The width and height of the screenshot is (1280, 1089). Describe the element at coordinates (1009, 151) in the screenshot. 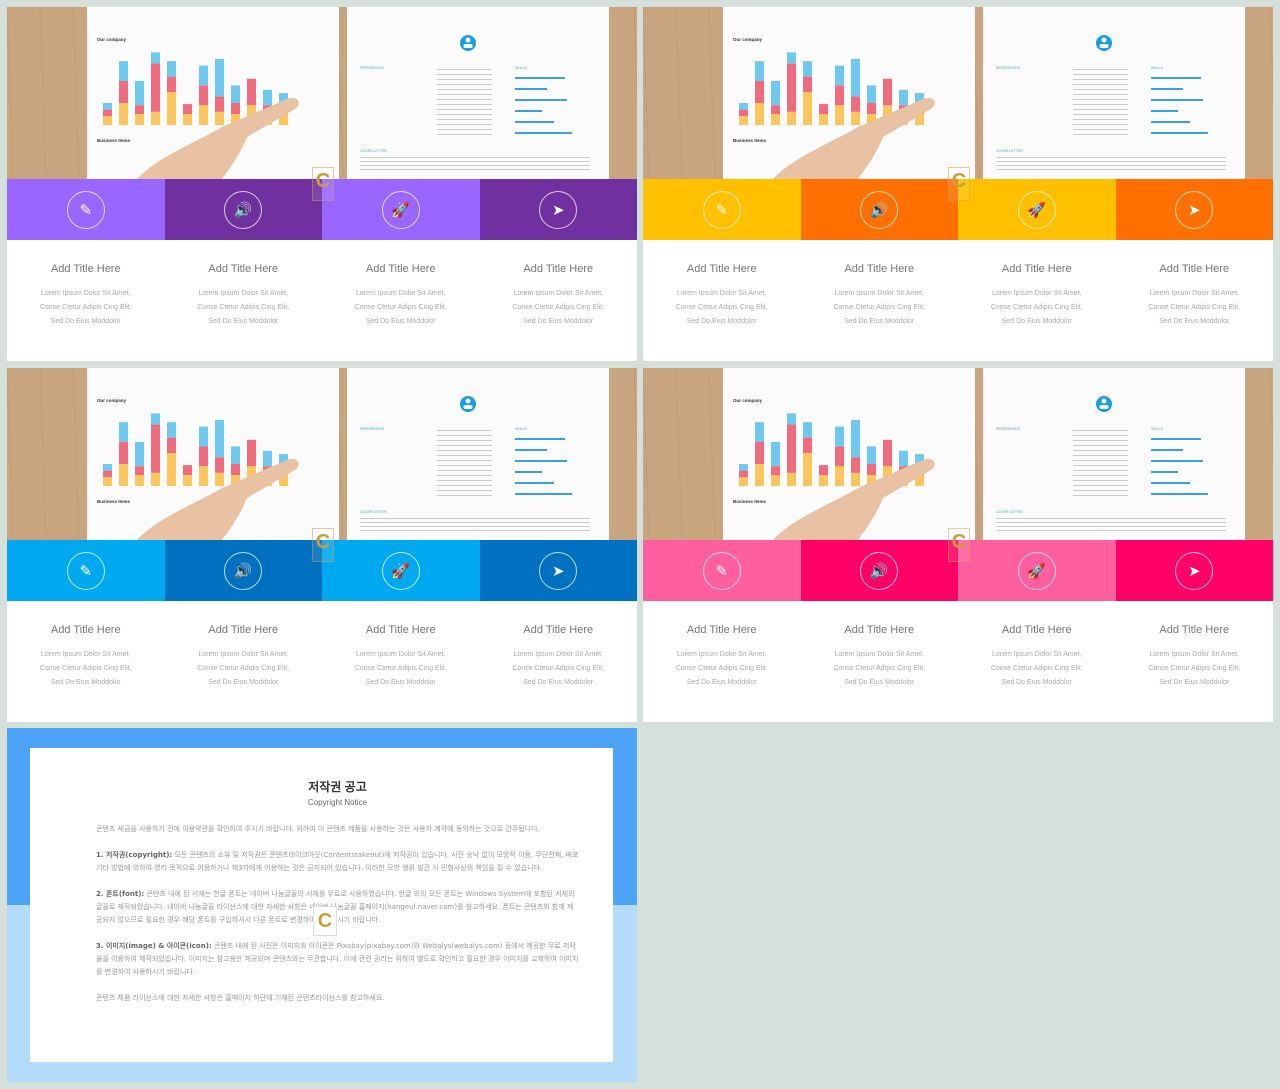

I see `photo-cover-letter: COVER LETTER` at that location.